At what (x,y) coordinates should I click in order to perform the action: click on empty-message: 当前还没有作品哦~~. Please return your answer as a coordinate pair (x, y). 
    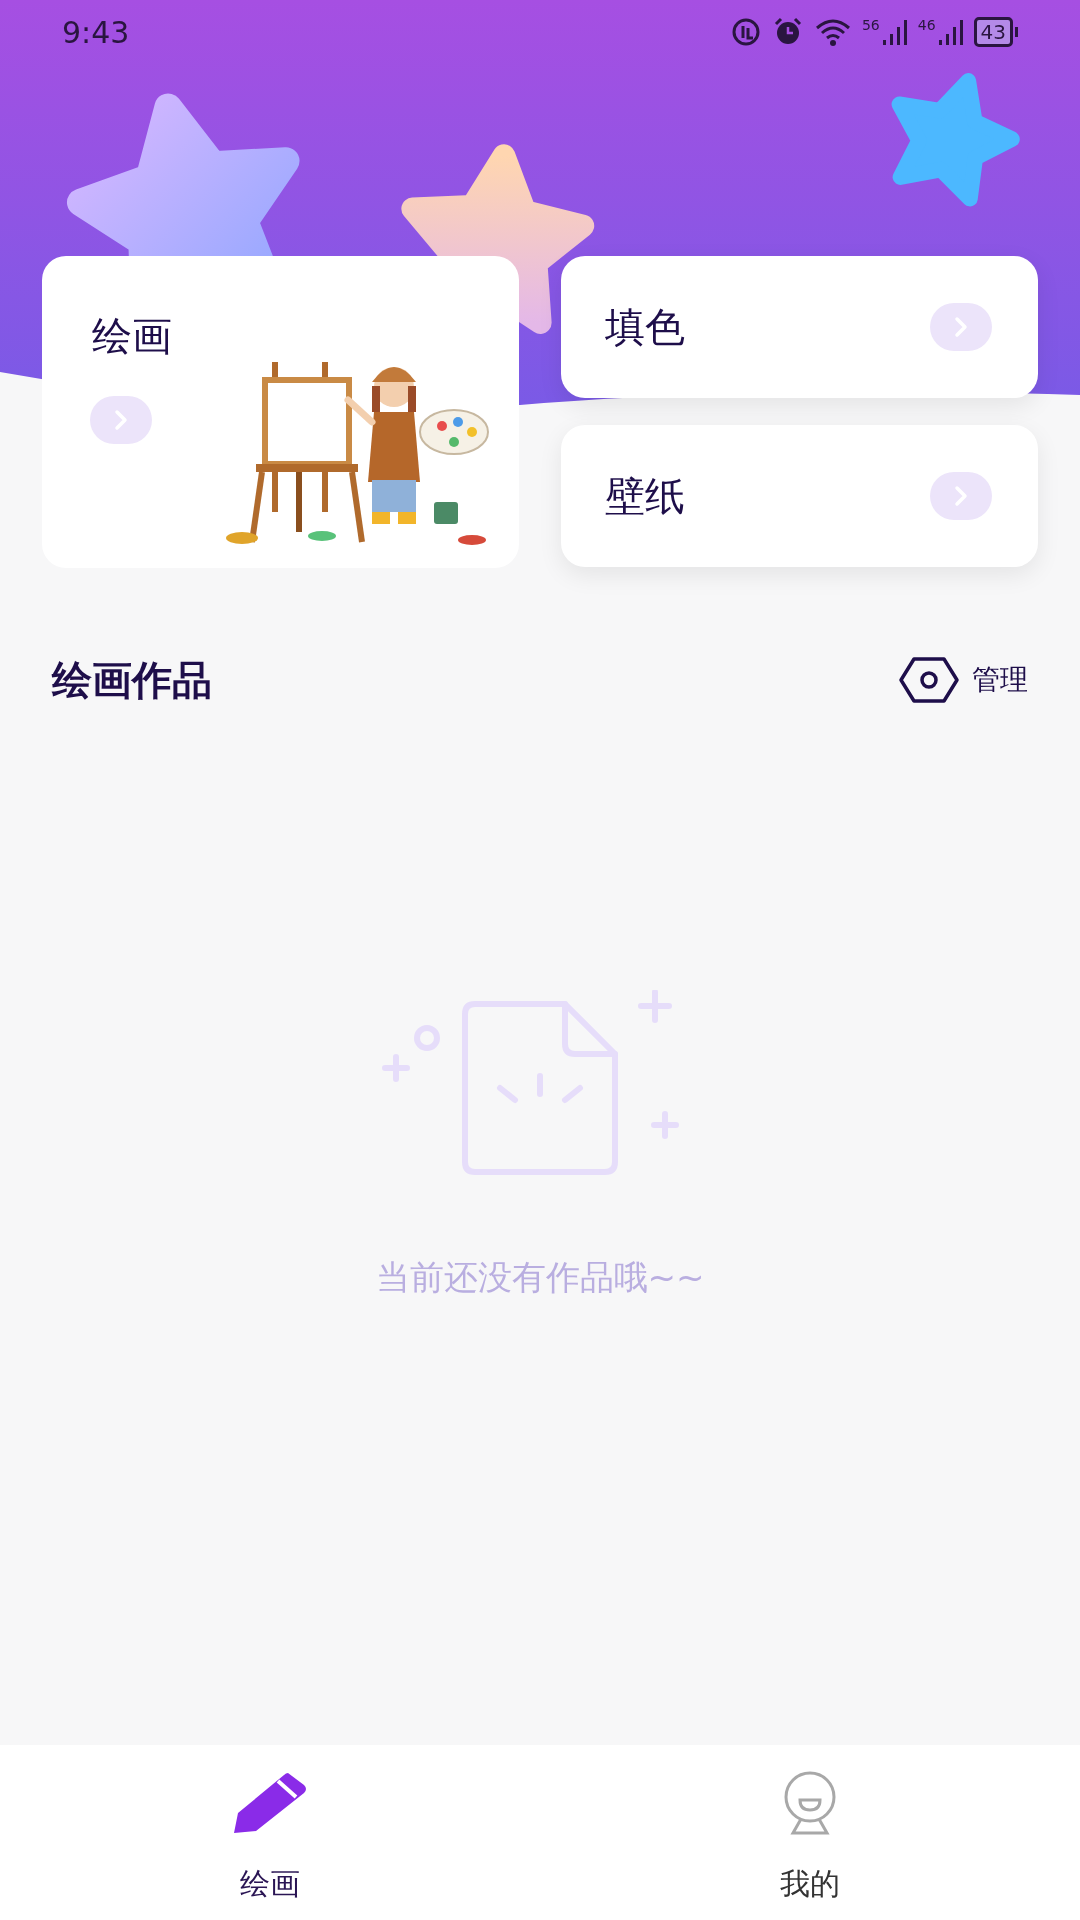
    Looking at the image, I should click on (540, 1277).